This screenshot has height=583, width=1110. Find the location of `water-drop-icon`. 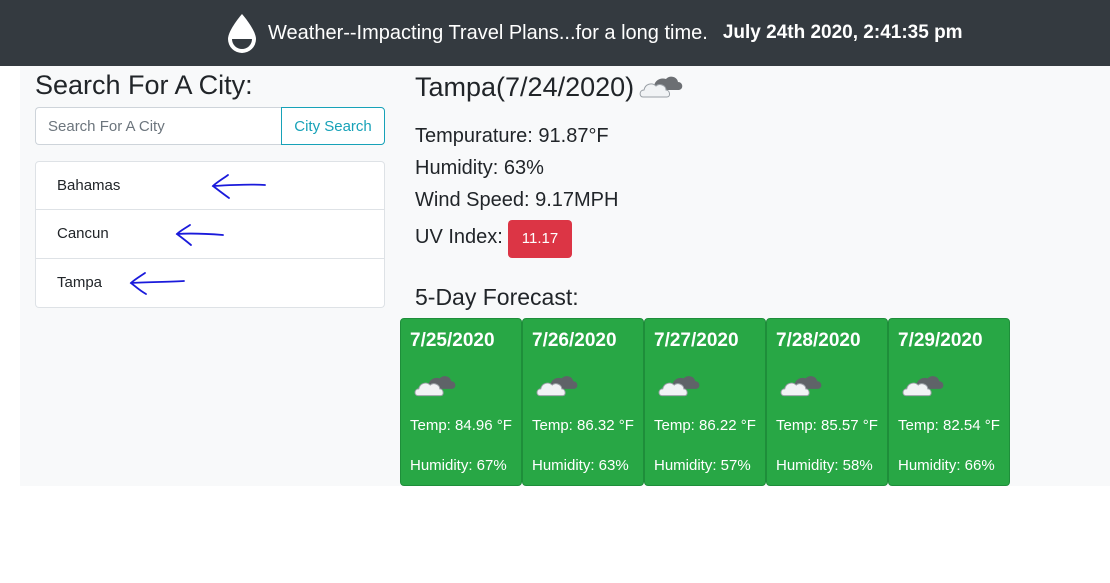

water-drop-icon is located at coordinates (242, 33).